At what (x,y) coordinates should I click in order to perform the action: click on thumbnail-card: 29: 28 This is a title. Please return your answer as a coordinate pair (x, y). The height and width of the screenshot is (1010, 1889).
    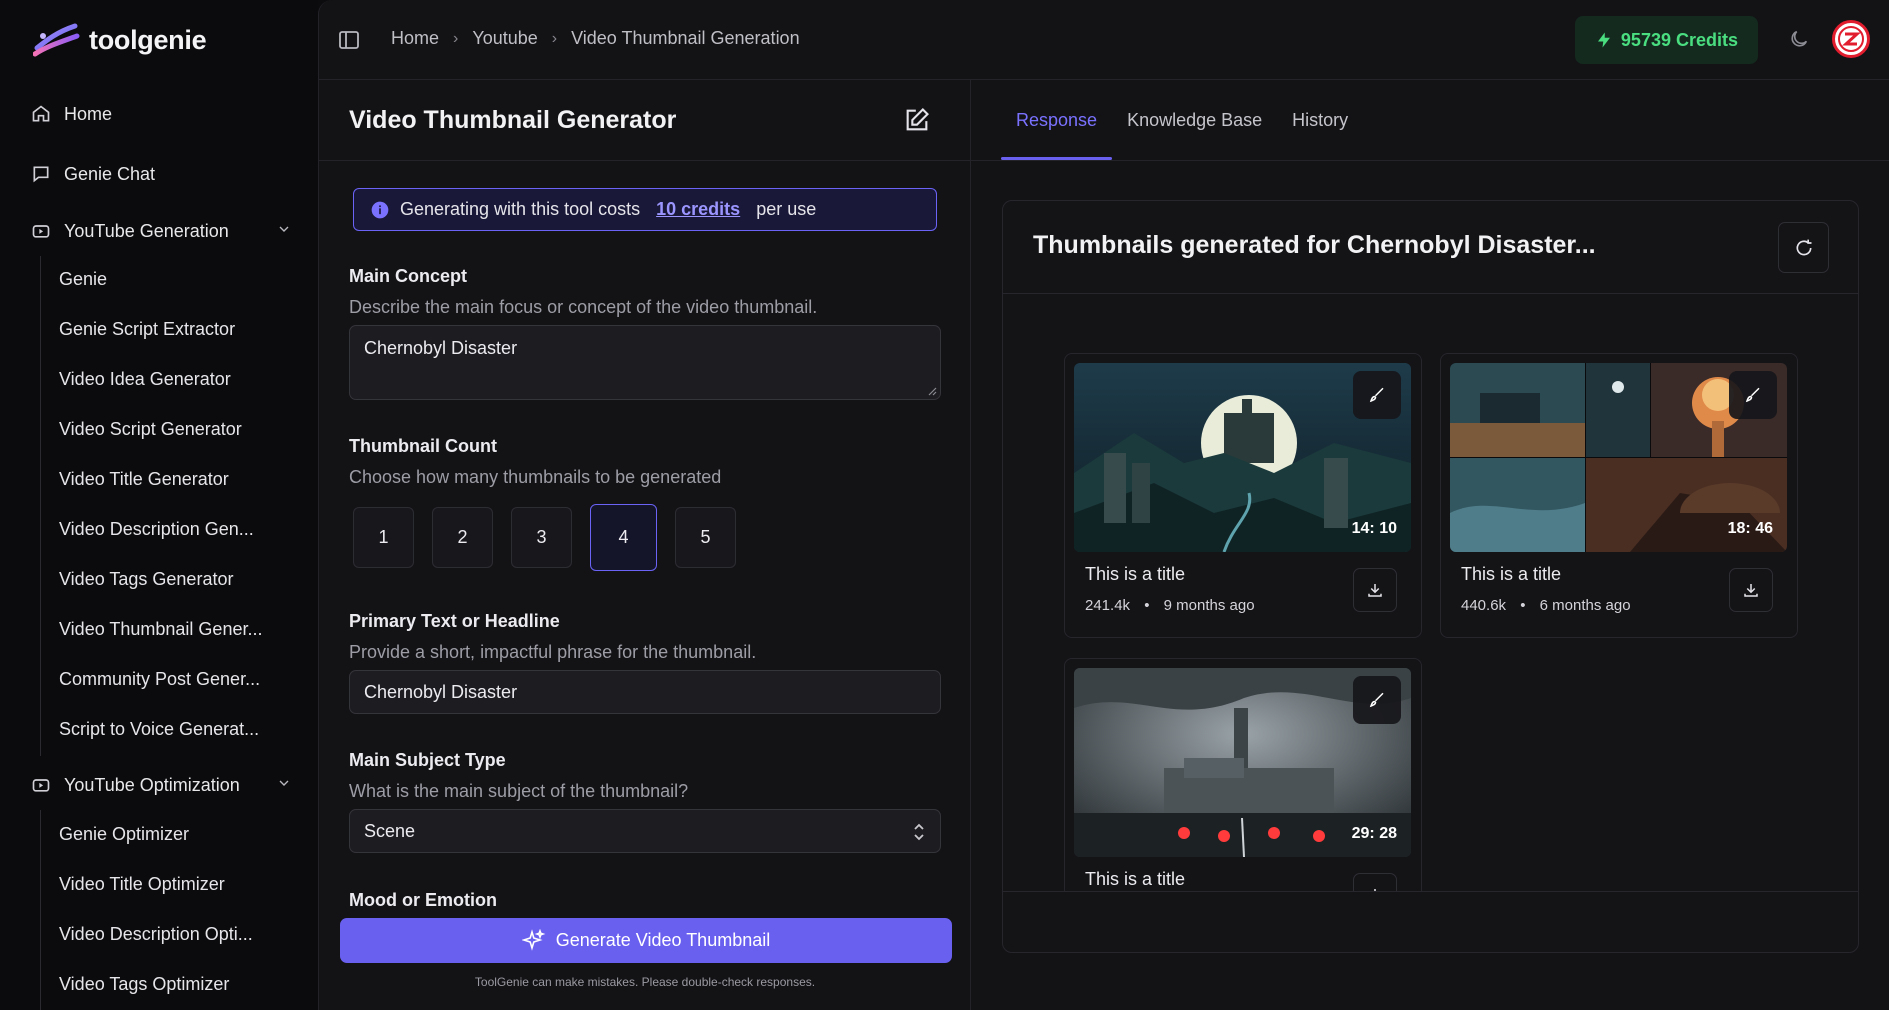
    Looking at the image, I should click on (1243, 774).